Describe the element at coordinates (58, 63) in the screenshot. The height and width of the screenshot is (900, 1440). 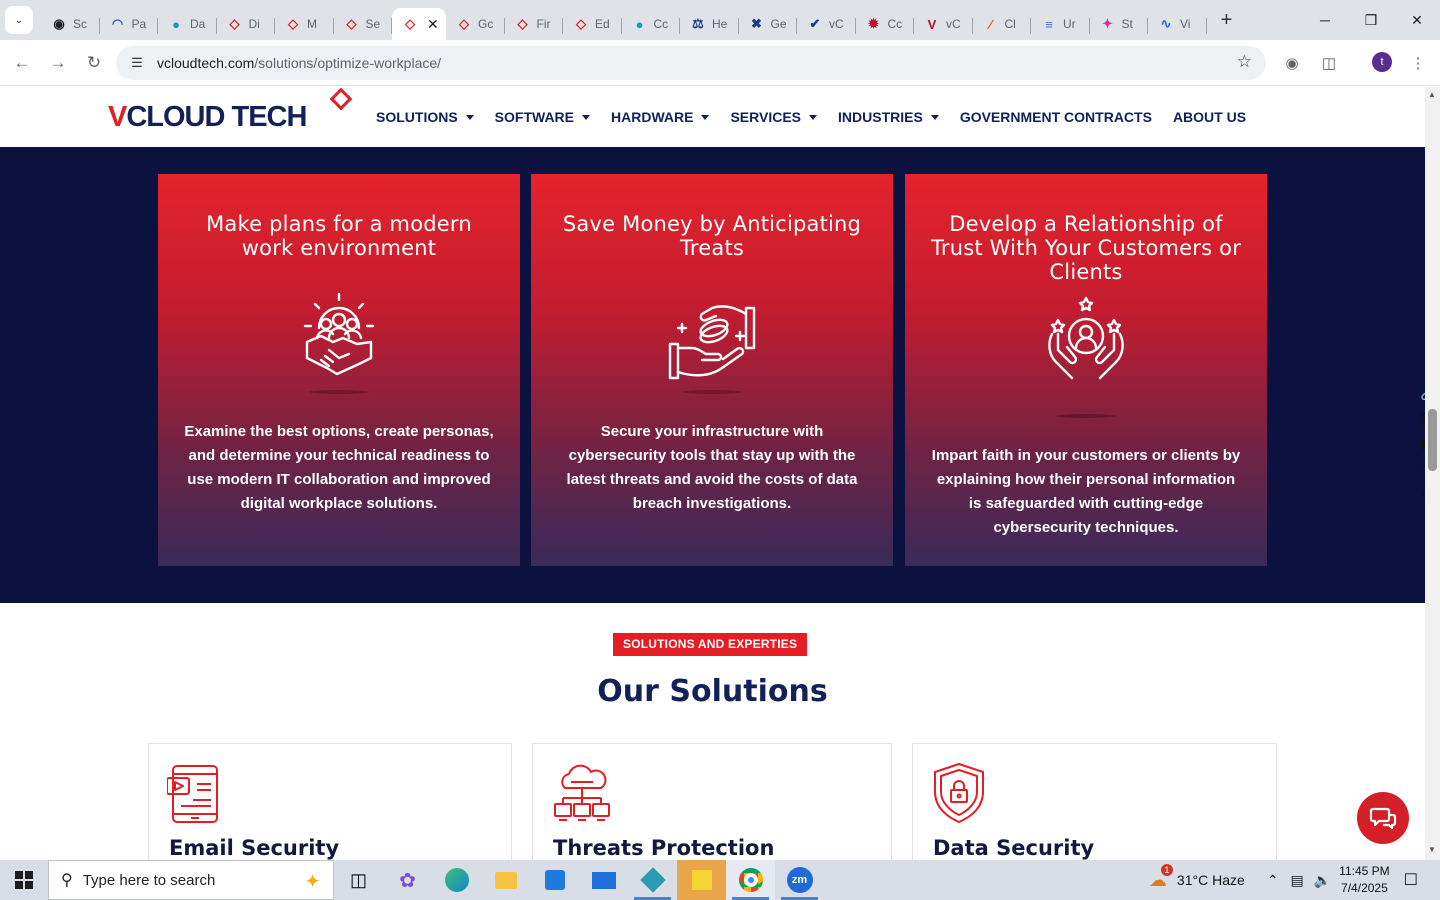
I see `forward-button: →` at that location.